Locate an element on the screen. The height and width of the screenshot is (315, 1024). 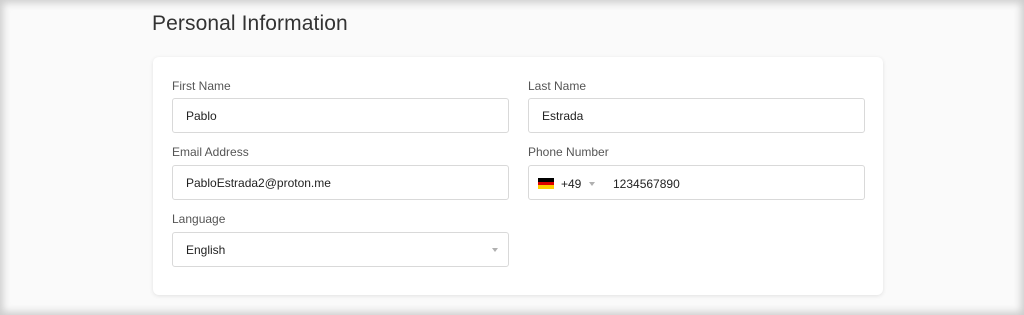
last-name-label: Last Name is located at coordinates (557, 86).